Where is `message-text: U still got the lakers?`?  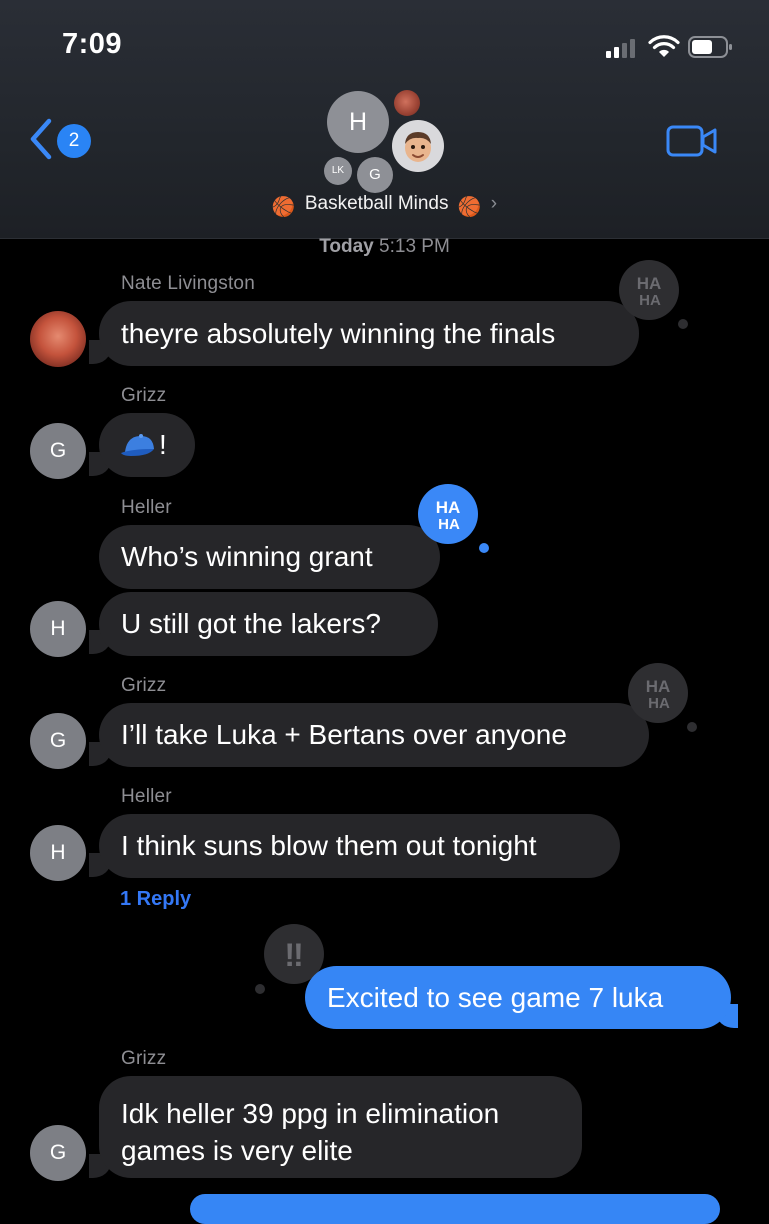
message-text: U still got the lakers? is located at coordinates (251, 623).